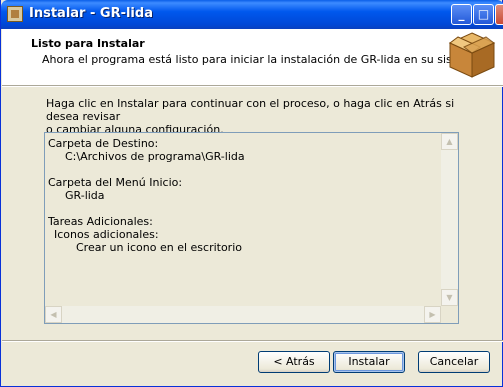 The height and width of the screenshot is (387, 503). I want to click on maximize-button: □, so click(483, 14).